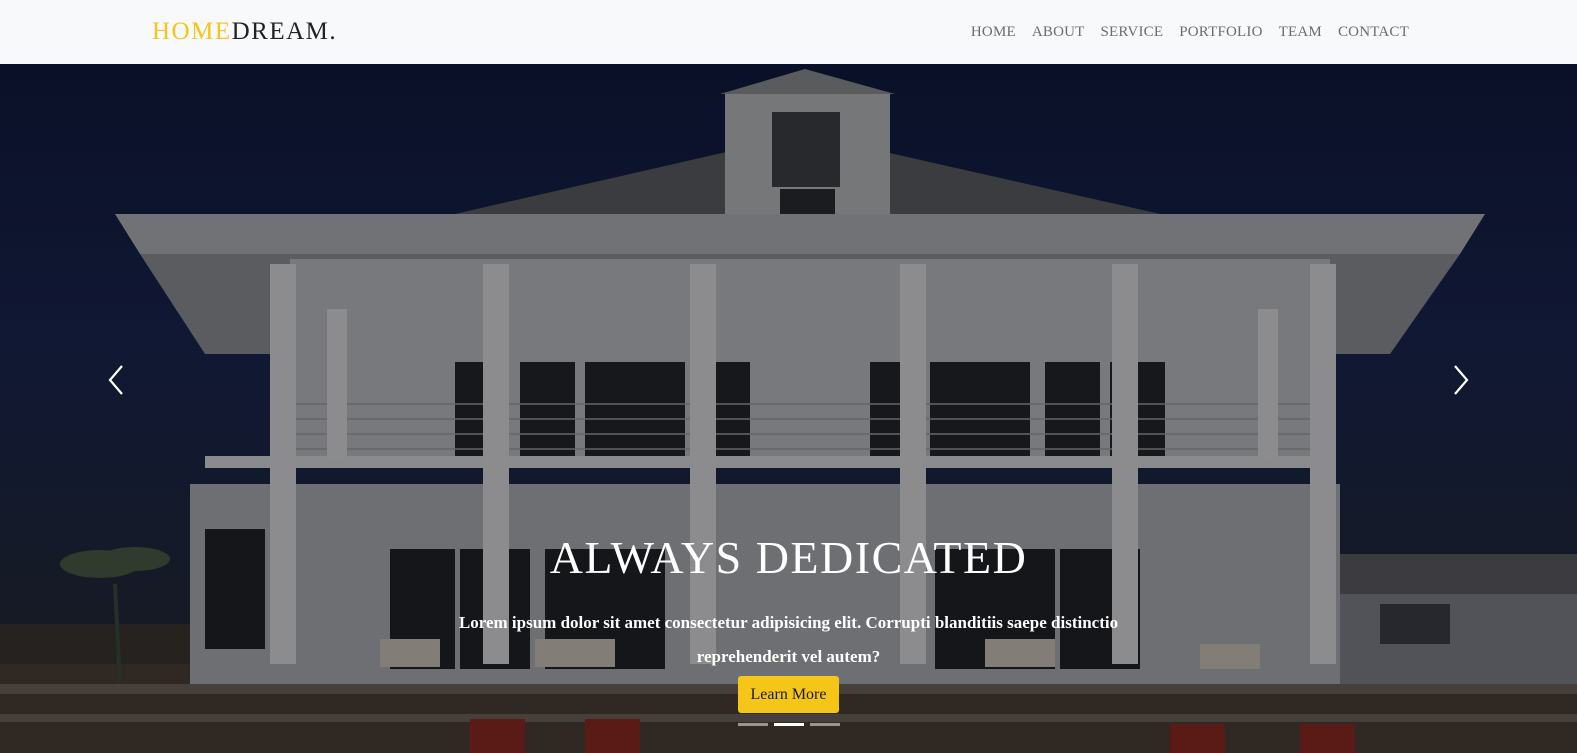 This screenshot has height=753, width=1577. What do you see at coordinates (1132, 32) in the screenshot?
I see `nav-service: SERVICE` at bounding box center [1132, 32].